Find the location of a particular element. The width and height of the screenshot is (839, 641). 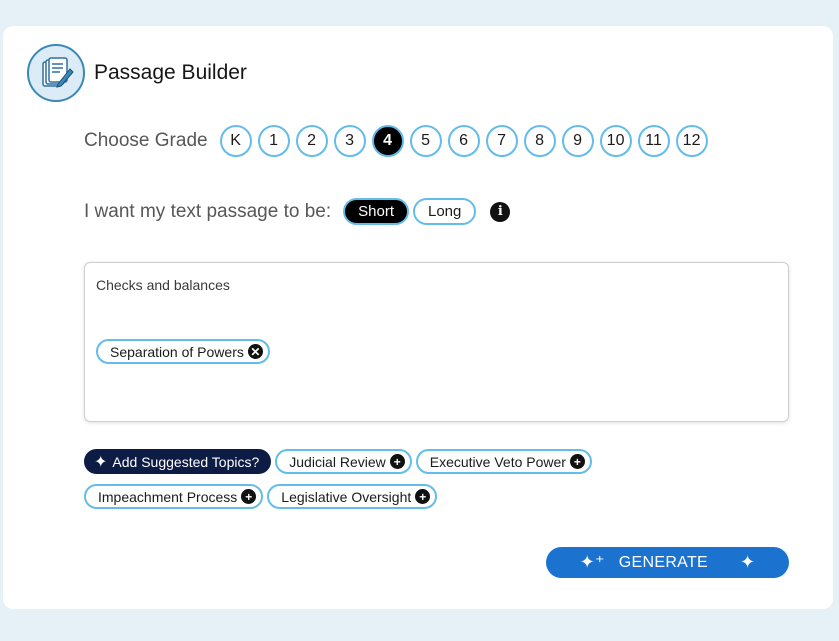

grade-option-9: 9 is located at coordinates (577, 141).